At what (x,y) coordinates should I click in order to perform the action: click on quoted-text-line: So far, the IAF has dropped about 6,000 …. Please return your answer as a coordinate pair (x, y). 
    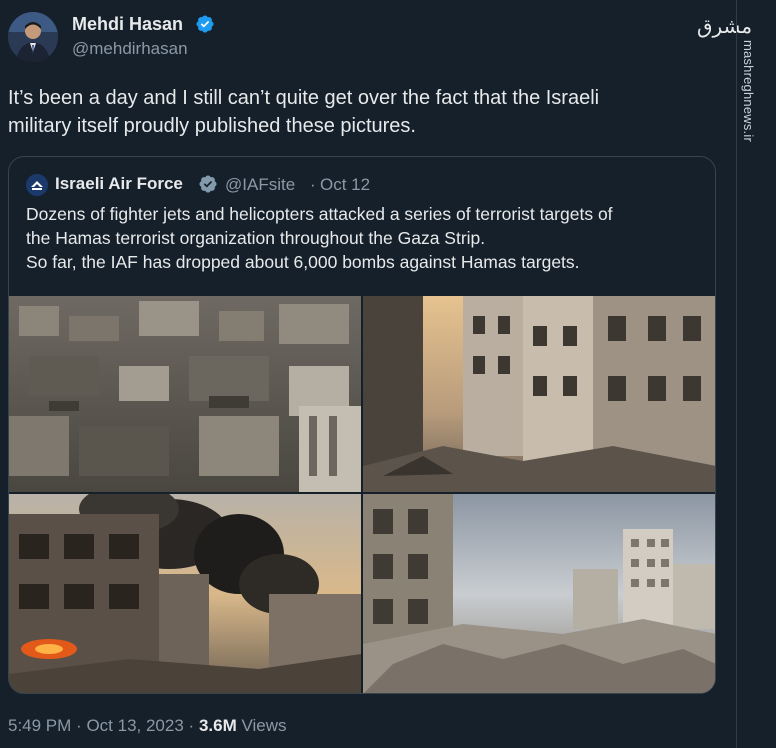
    Looking at the image, I should click on (303, 262).